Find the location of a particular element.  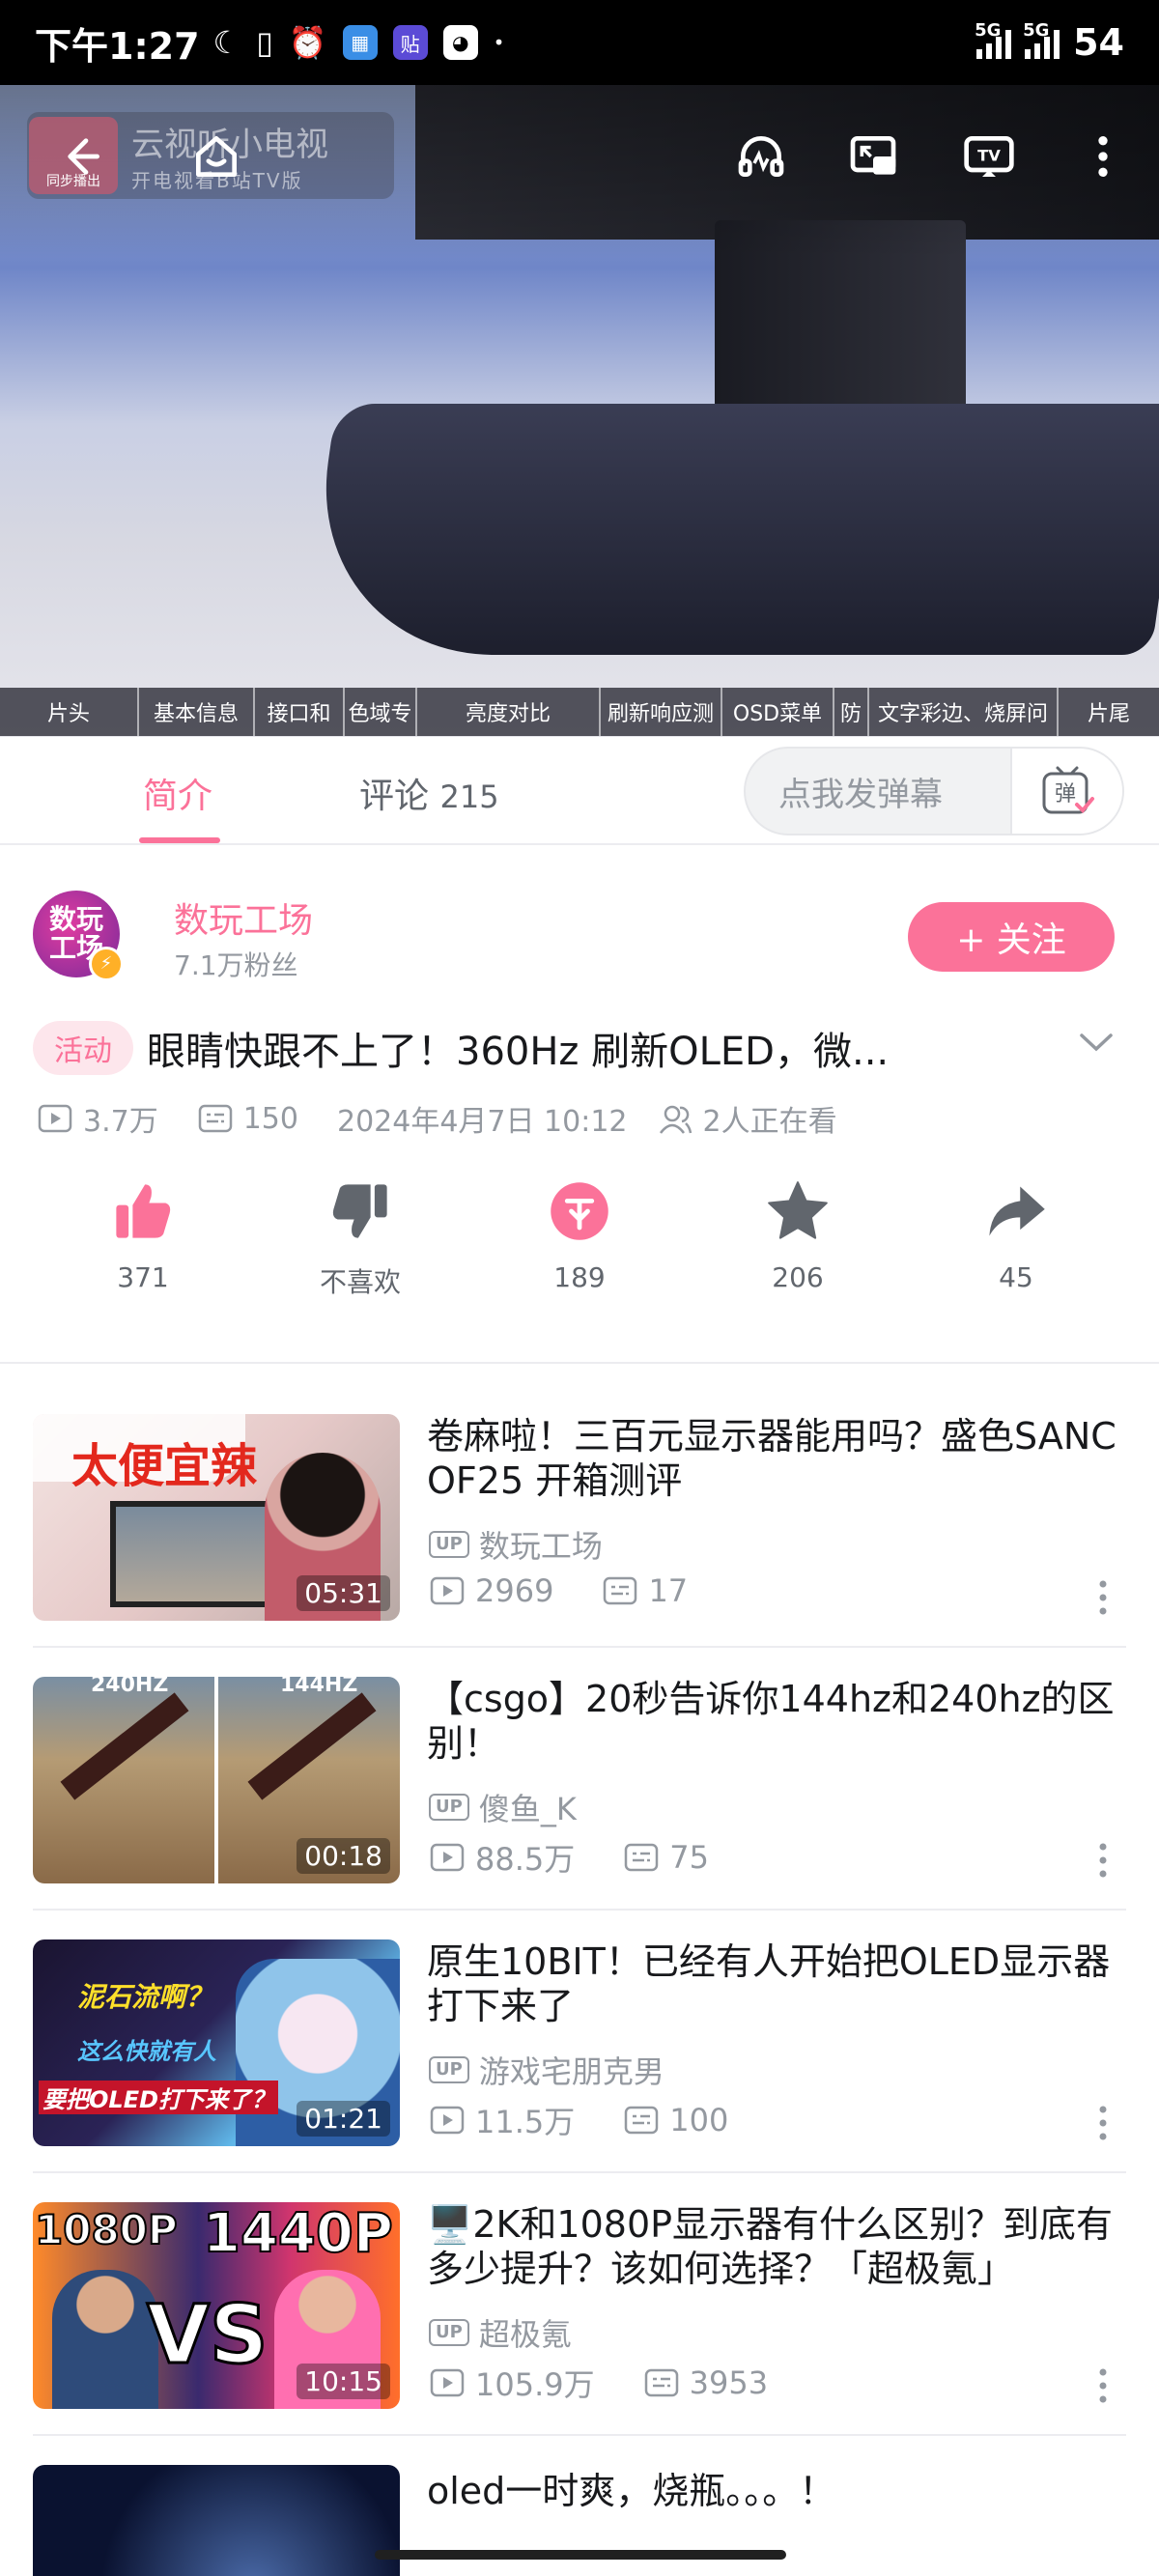

related-up-name: 数玩工场 is located at coordinates (540, 1546).